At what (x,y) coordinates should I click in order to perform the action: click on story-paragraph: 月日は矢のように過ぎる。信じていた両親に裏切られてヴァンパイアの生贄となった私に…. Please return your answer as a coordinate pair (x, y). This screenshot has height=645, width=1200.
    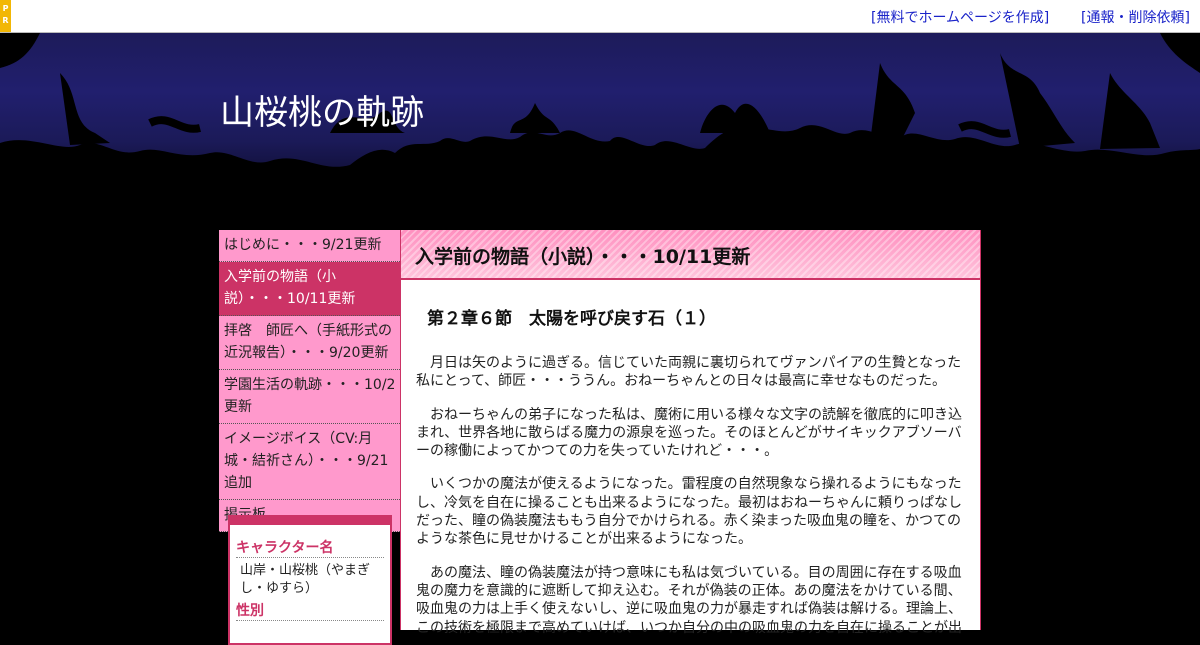
    Looking at the image, I should click on (689, 372).